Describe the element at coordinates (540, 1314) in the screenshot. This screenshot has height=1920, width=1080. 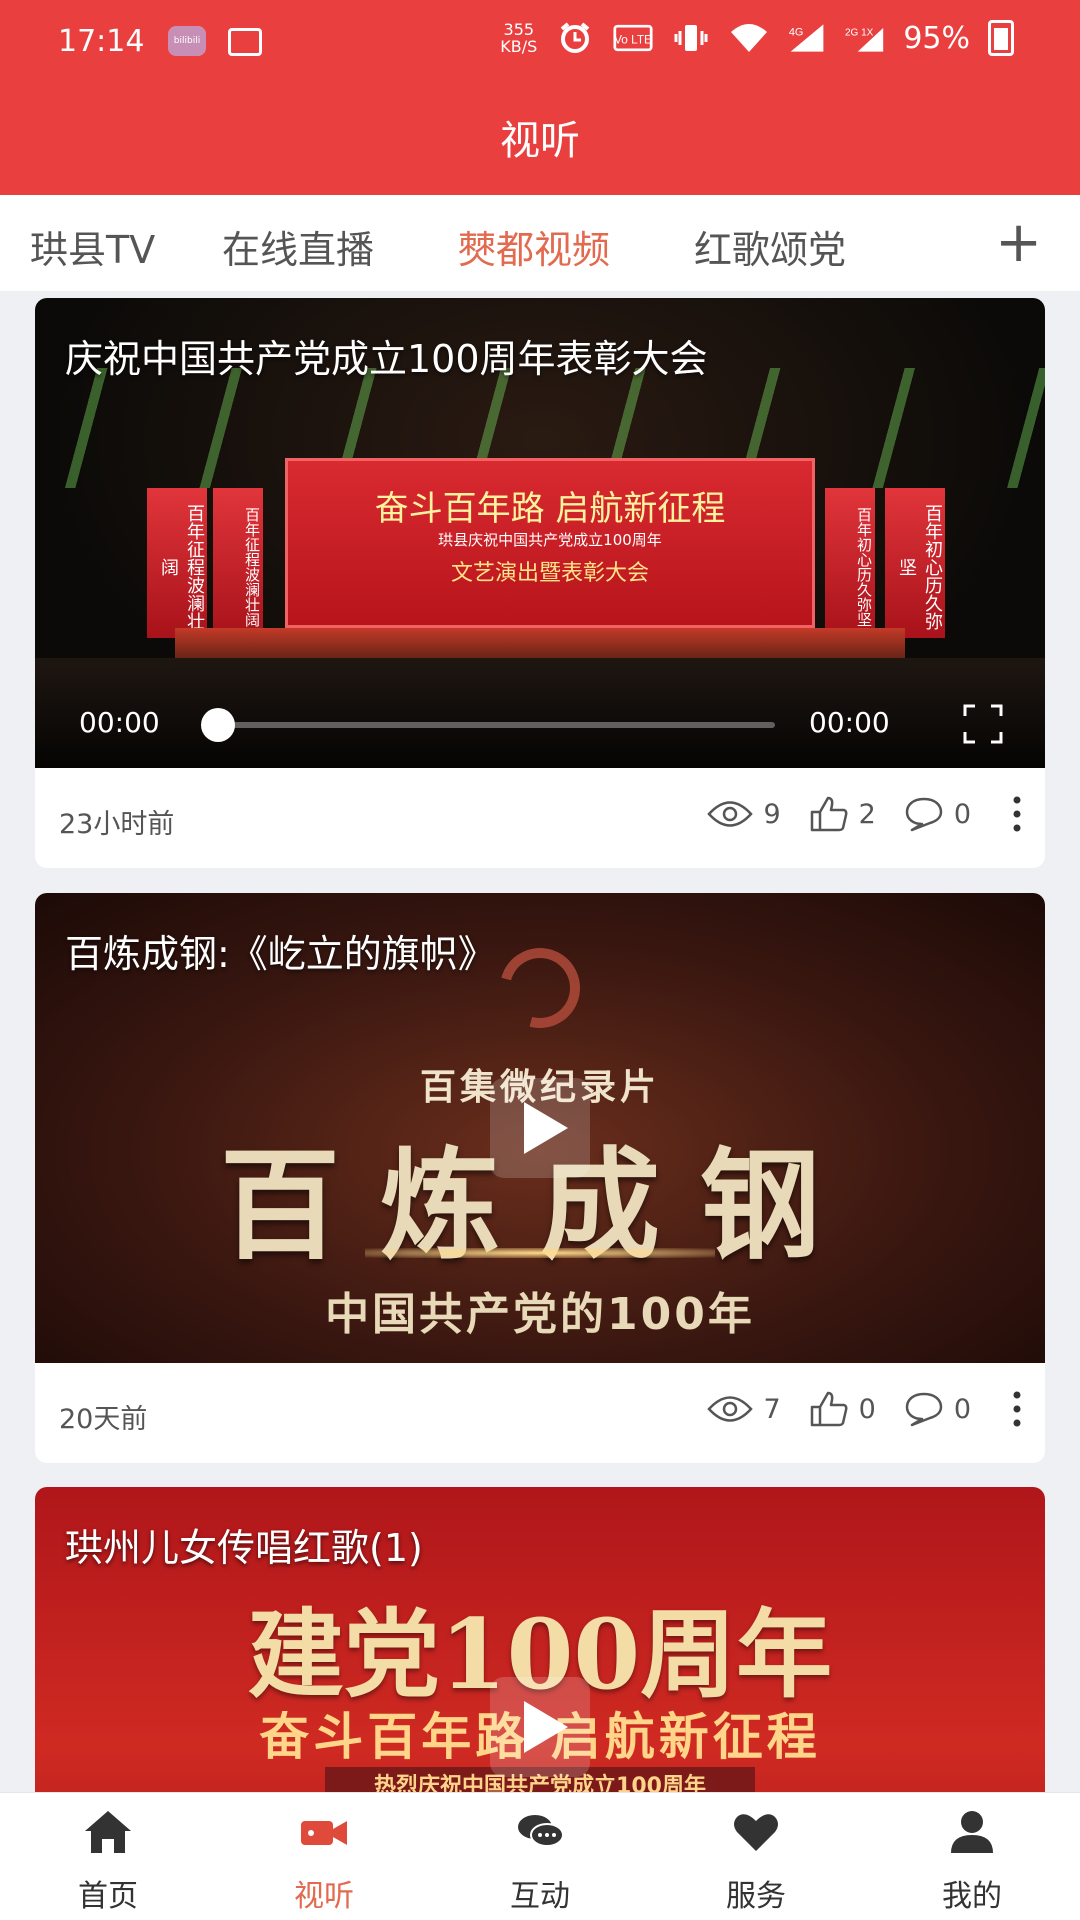
I see `frame-bottom-text: 中国共产党的100年` at that location.